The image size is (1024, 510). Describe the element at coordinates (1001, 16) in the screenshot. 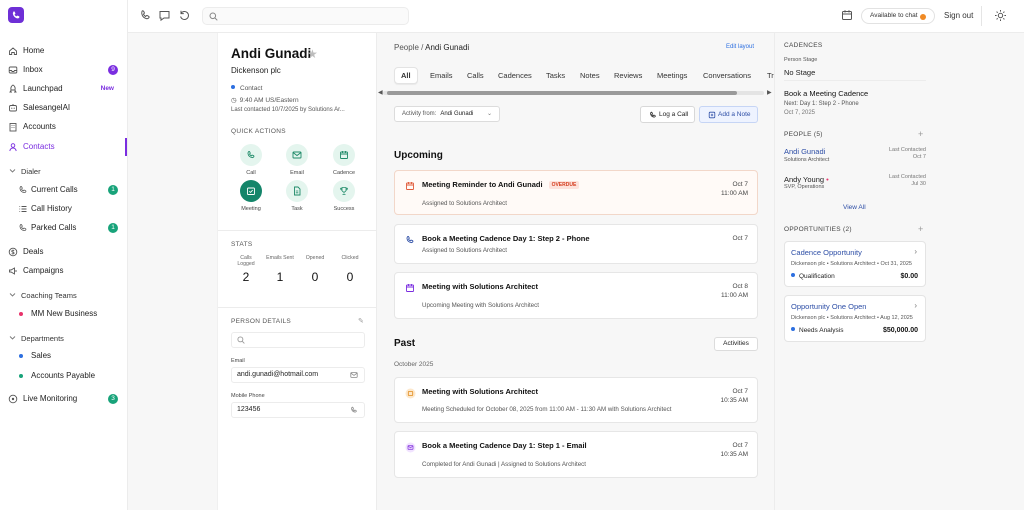

I see `sun-icon` at that location.